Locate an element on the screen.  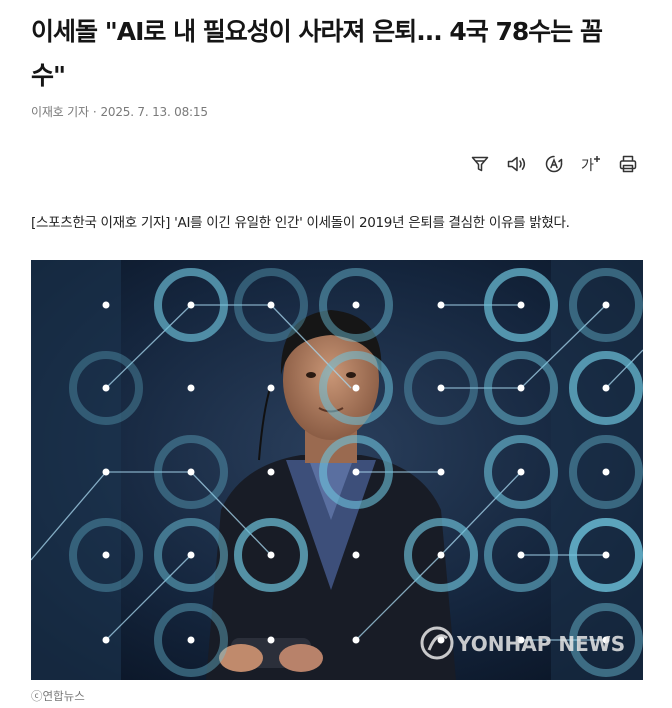
publish-date: 2025. 7. 13. 08:15 is located at coordinates (154, 112).